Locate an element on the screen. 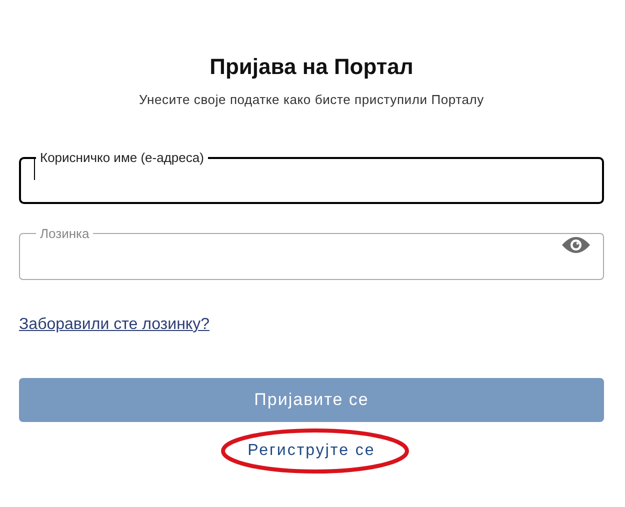  login-subtitle: Унесите своје податке како бисте приступили Порталу is located at coordinates (311, 99).